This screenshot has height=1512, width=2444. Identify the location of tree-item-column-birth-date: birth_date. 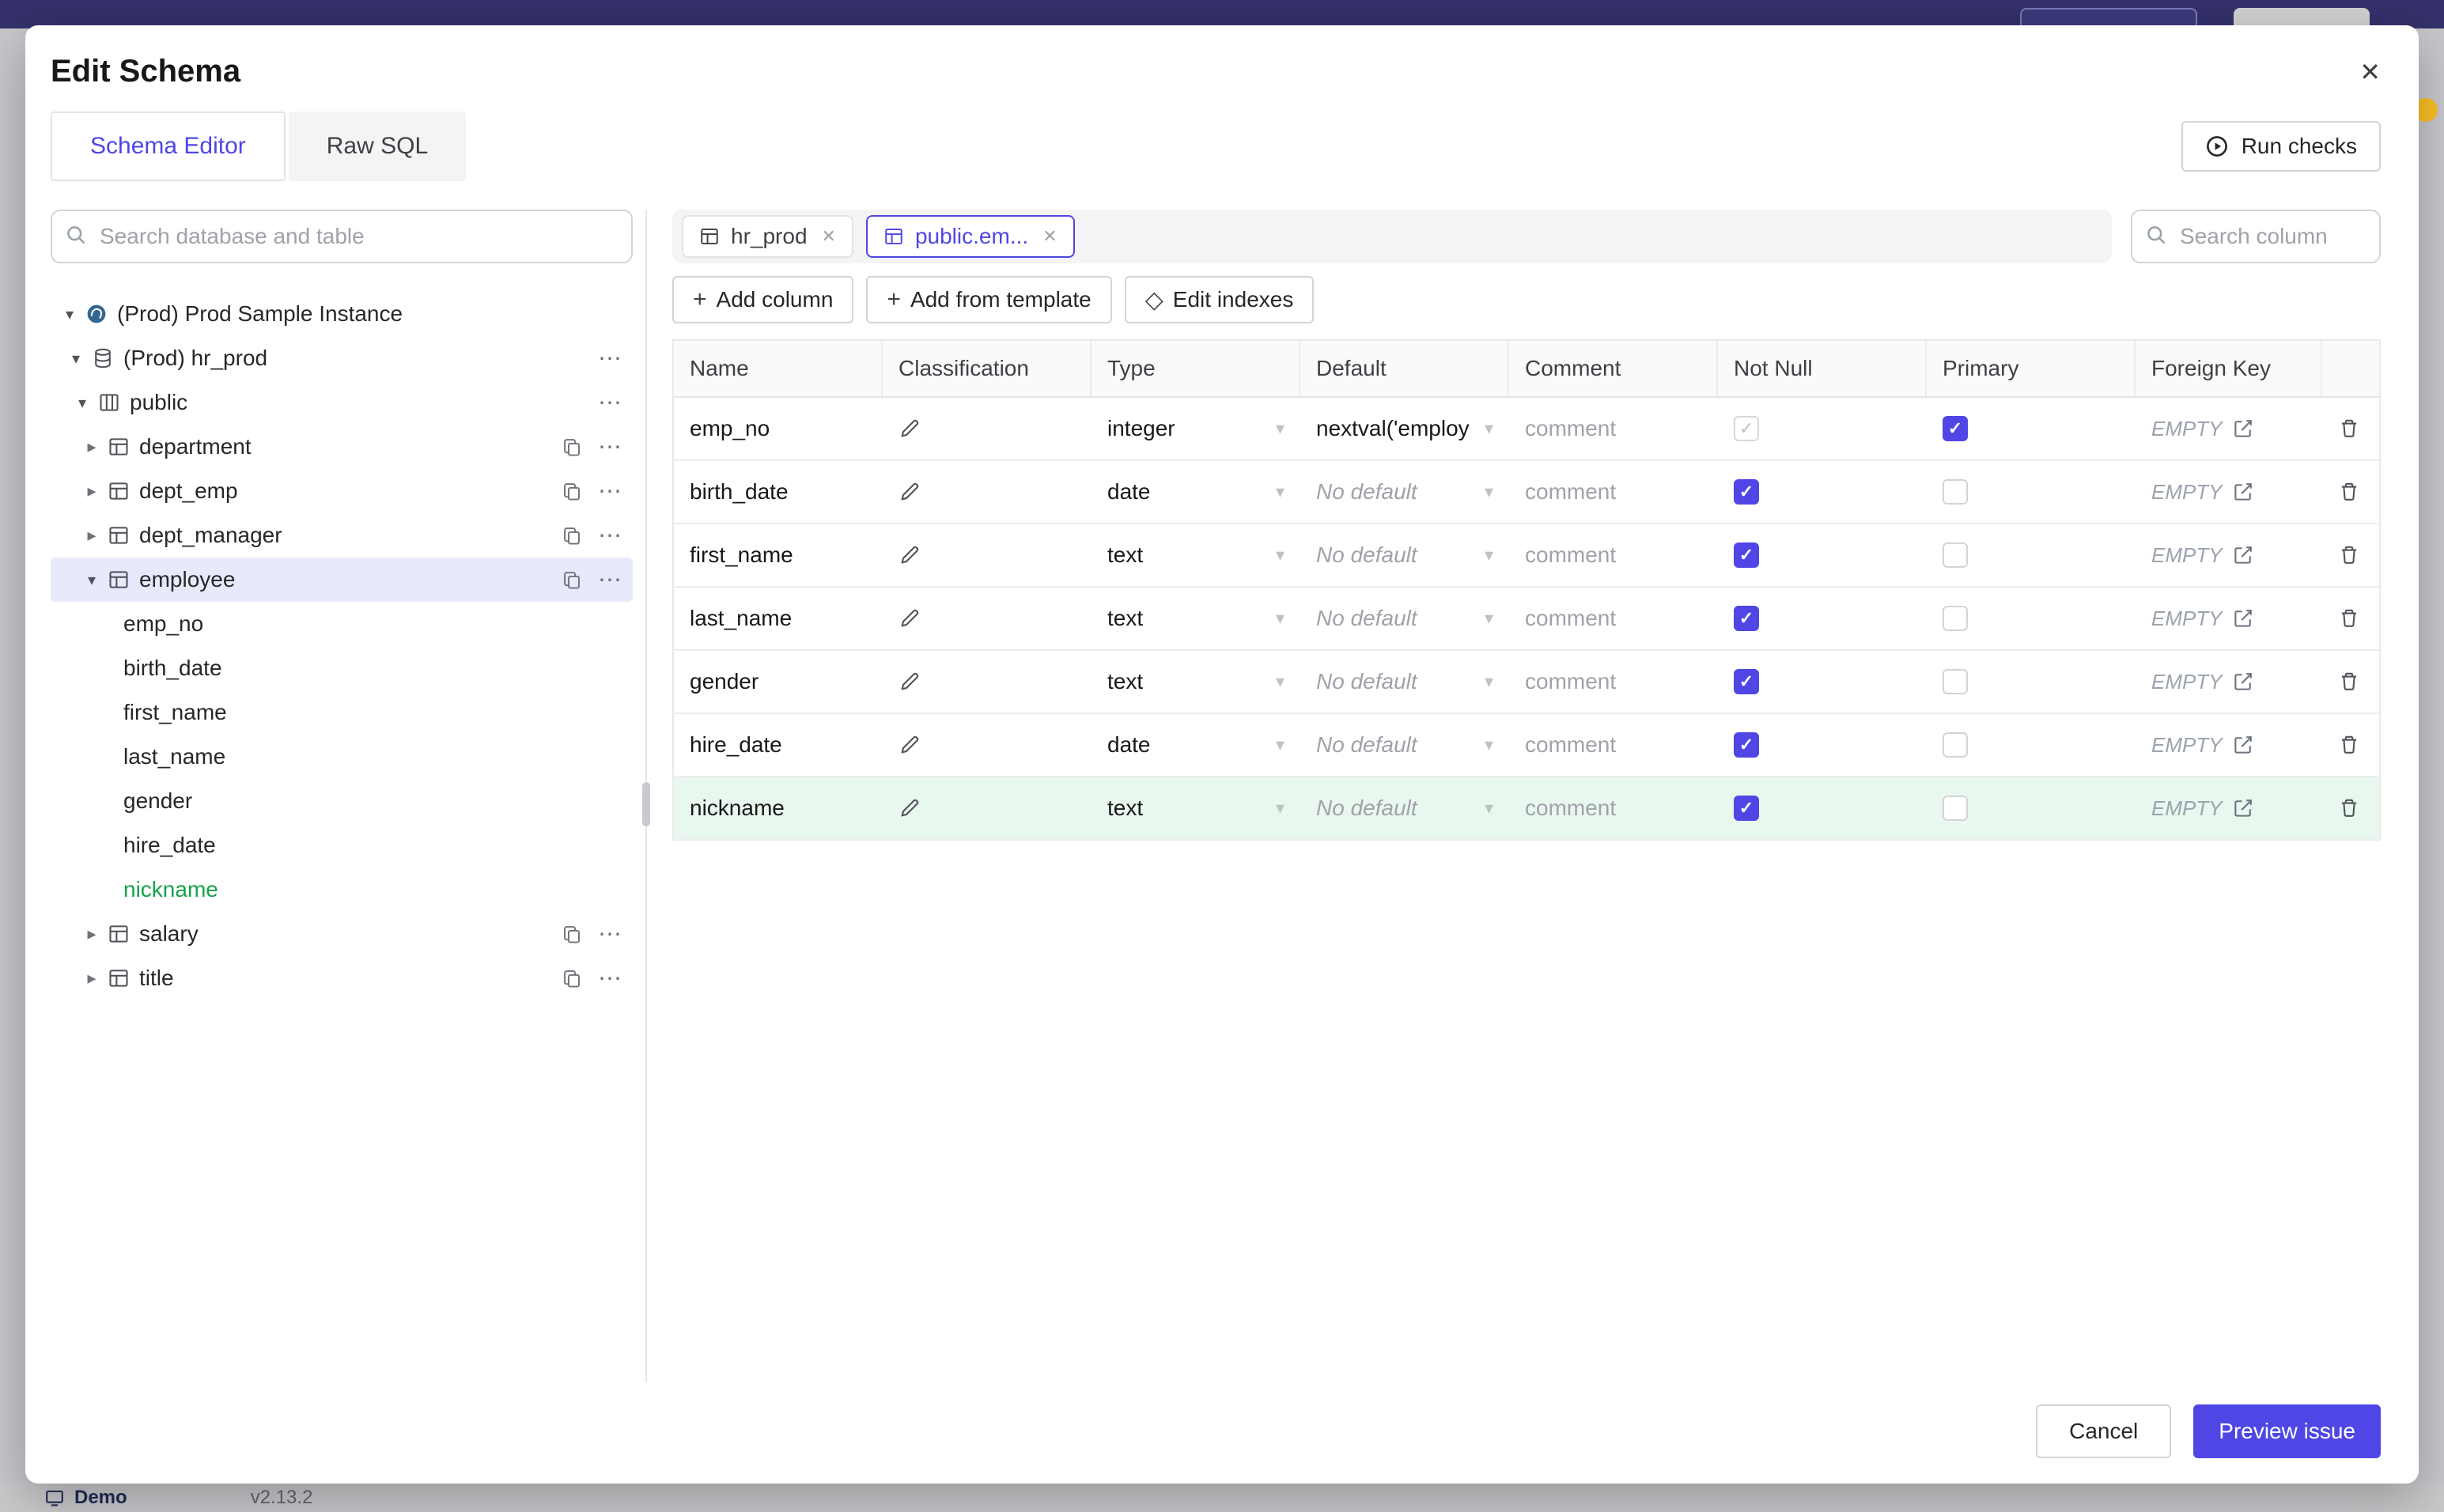
(342, 668).